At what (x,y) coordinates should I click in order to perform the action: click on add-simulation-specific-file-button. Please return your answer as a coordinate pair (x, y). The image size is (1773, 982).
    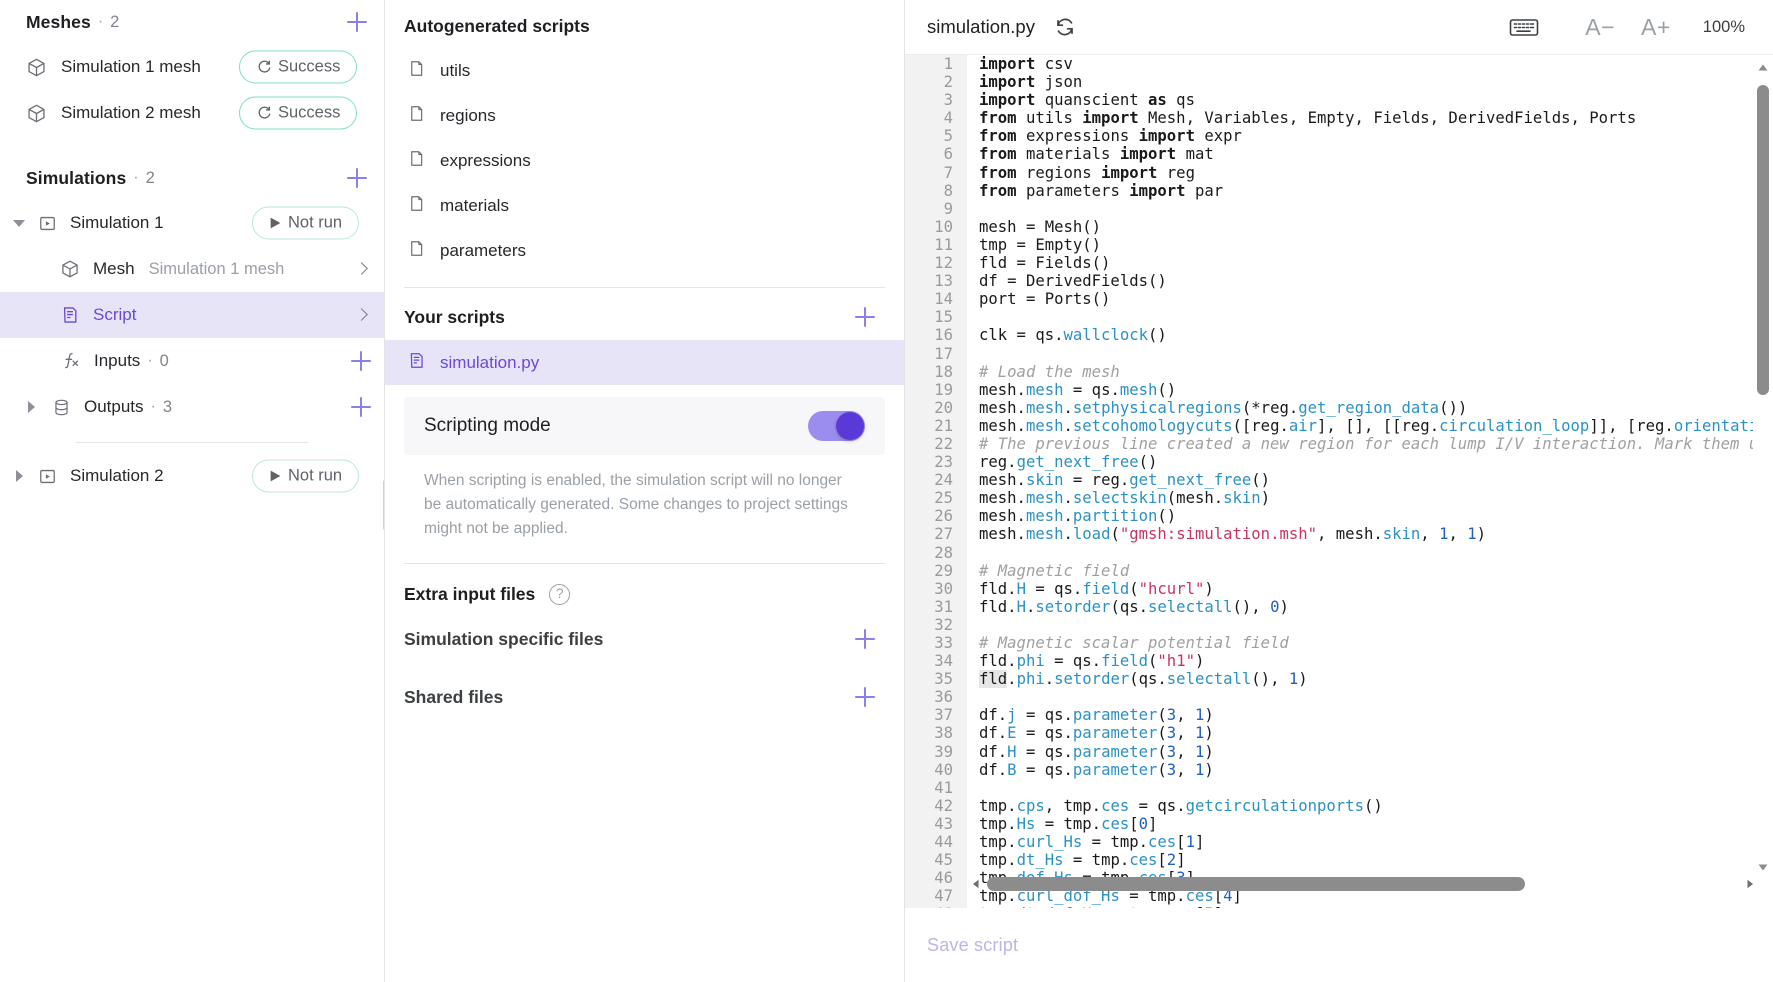
    Looking at the image, I should click on (865, 639).